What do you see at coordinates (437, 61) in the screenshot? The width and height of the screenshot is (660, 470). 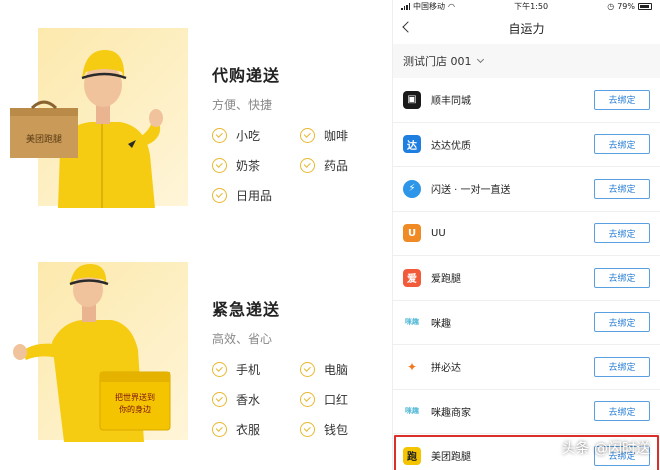 I see `store-label: 测试门店 001` at bounding box center [437, 61].